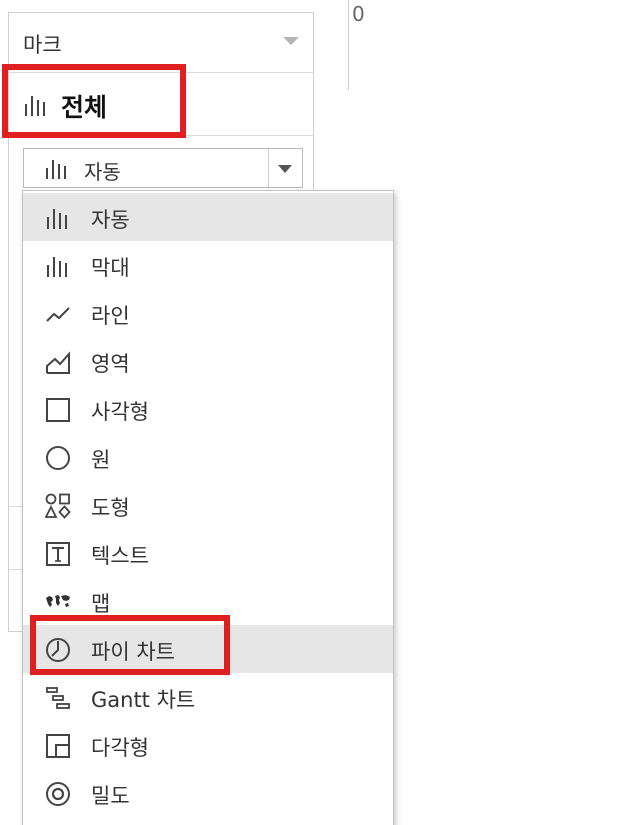  Describe the element at coordinates (208, 745) in the screenshot. I see `mark-type-option-polygon: 다각형` at that location.